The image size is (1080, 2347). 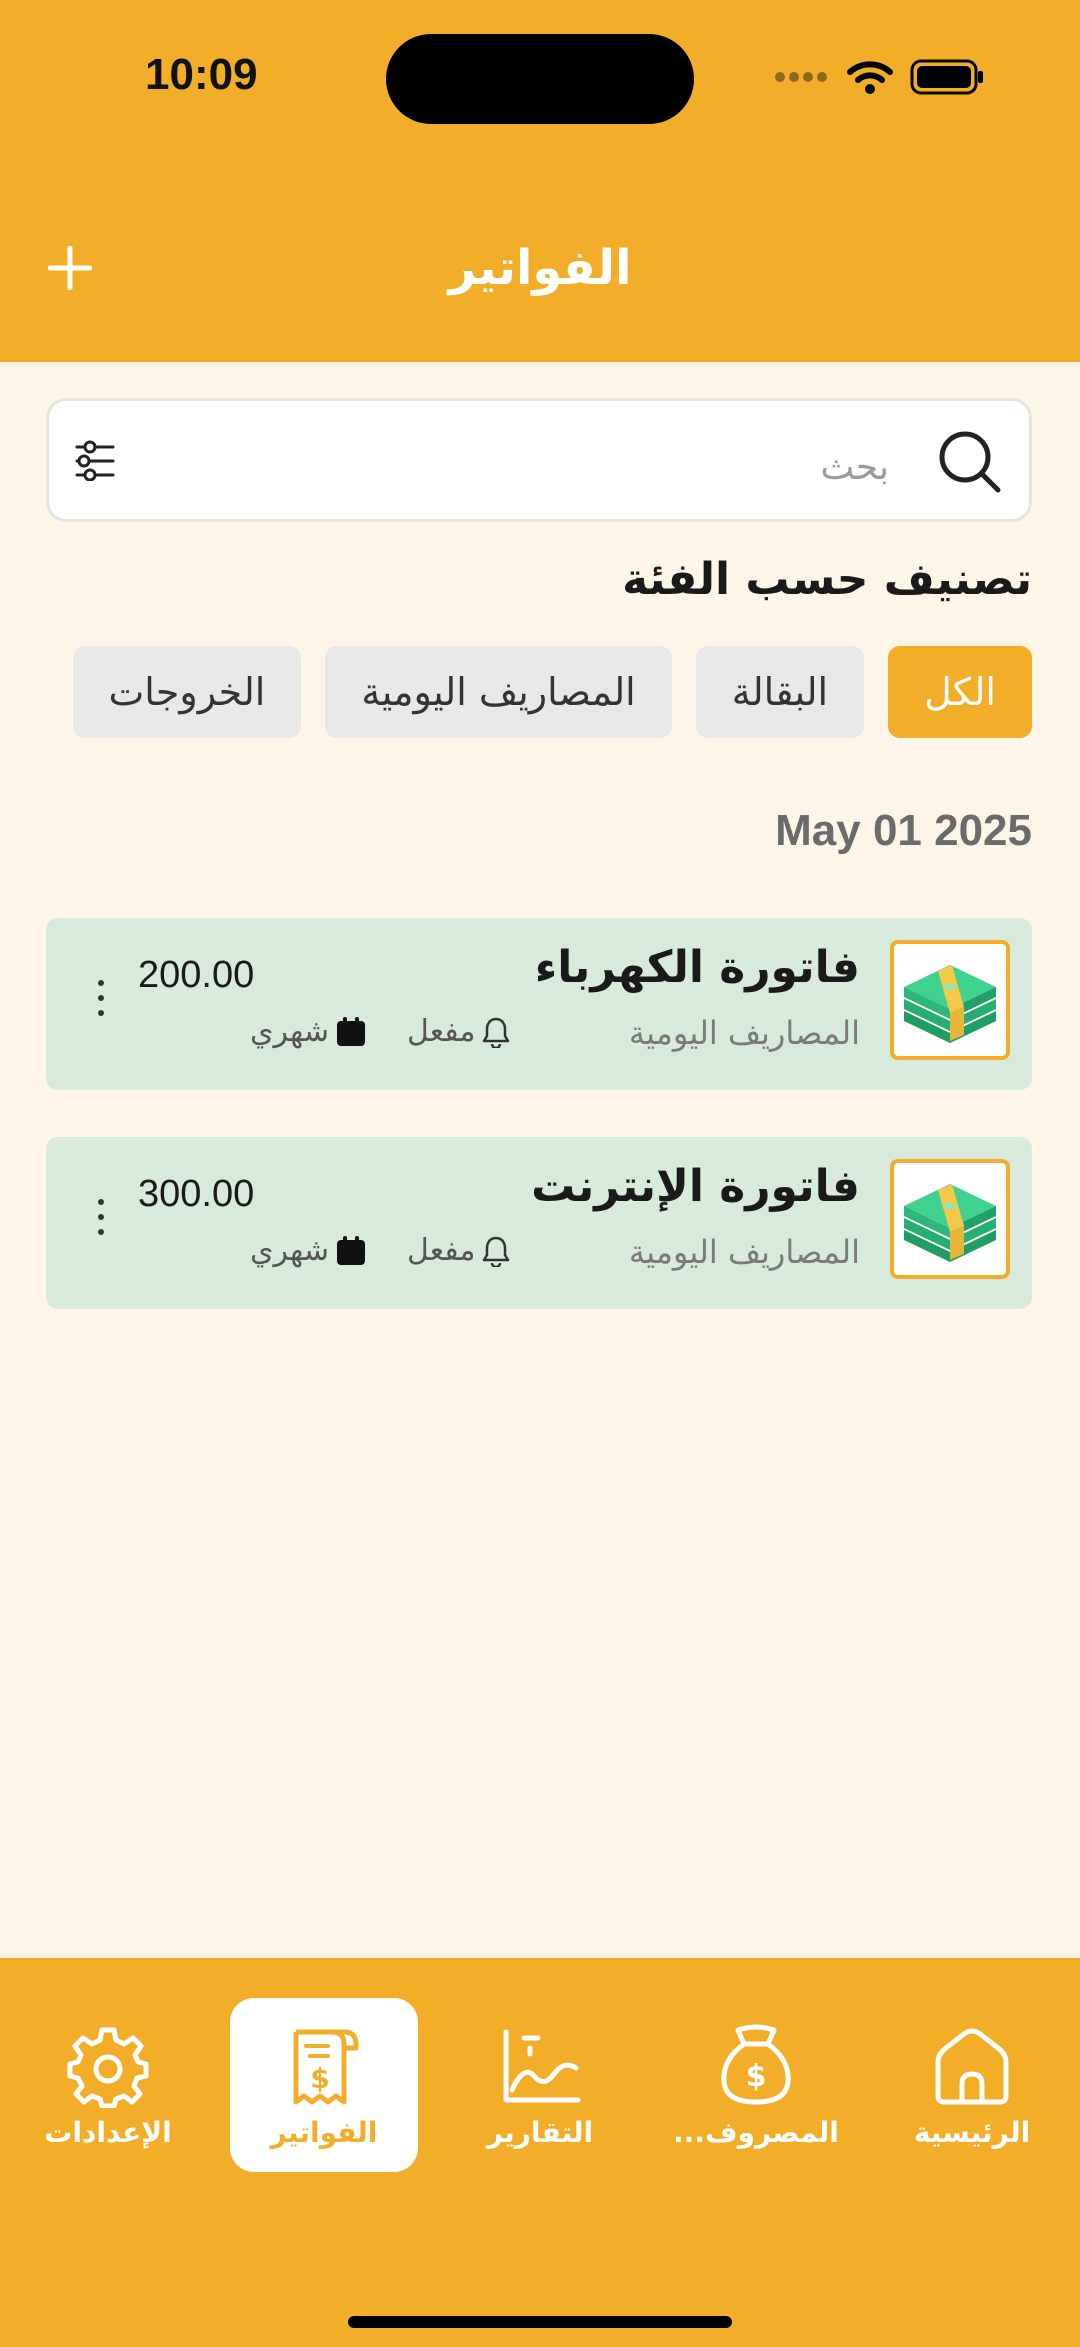 What do you see at coordinates (972, 2066) in the screenshot?
I see `home-icon` at bounding box center [972, 2066].